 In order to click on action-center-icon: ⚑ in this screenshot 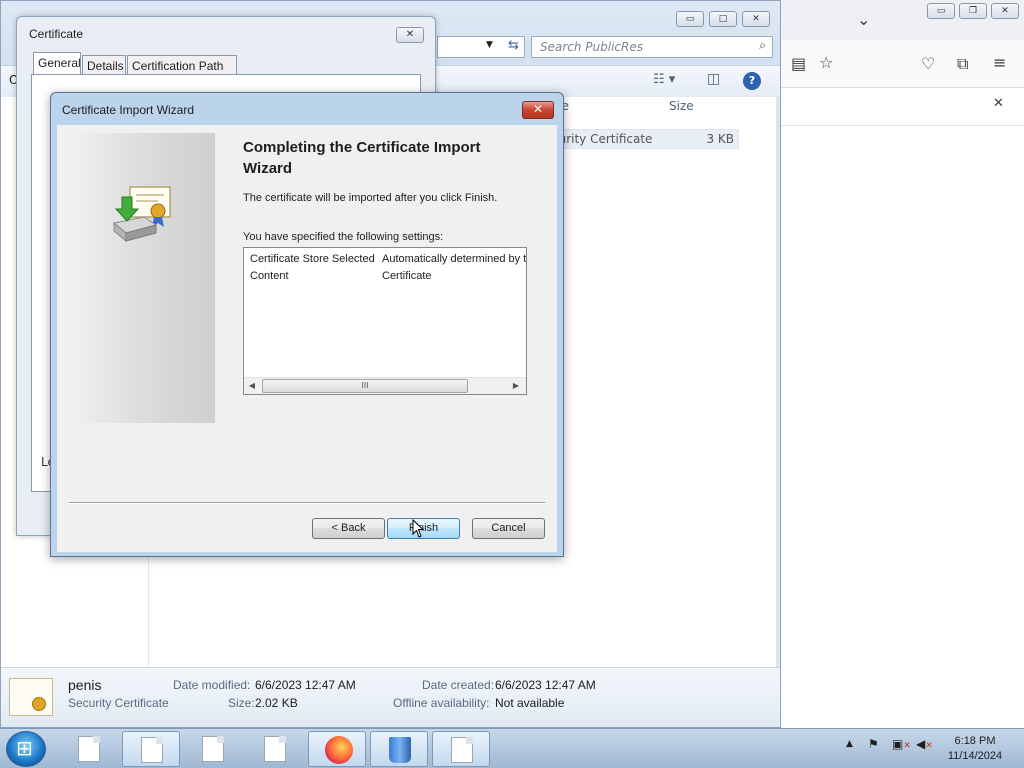, I will do `click(873, 744)`.